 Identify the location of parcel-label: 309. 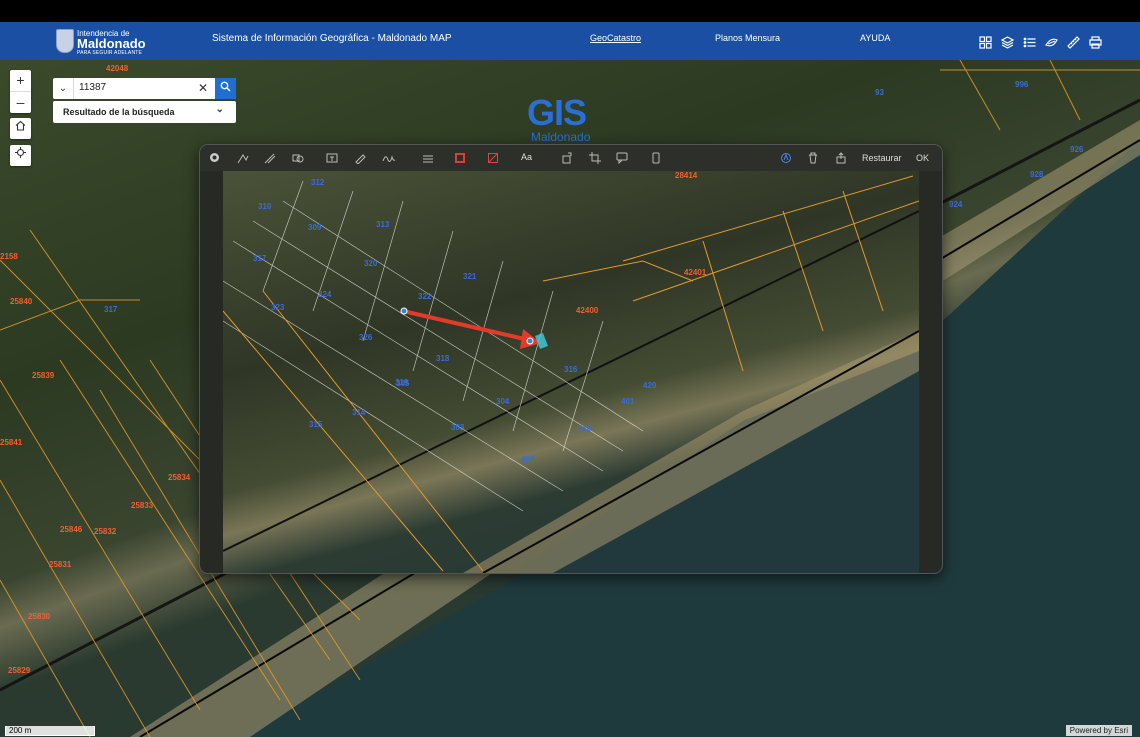
(315, 227).